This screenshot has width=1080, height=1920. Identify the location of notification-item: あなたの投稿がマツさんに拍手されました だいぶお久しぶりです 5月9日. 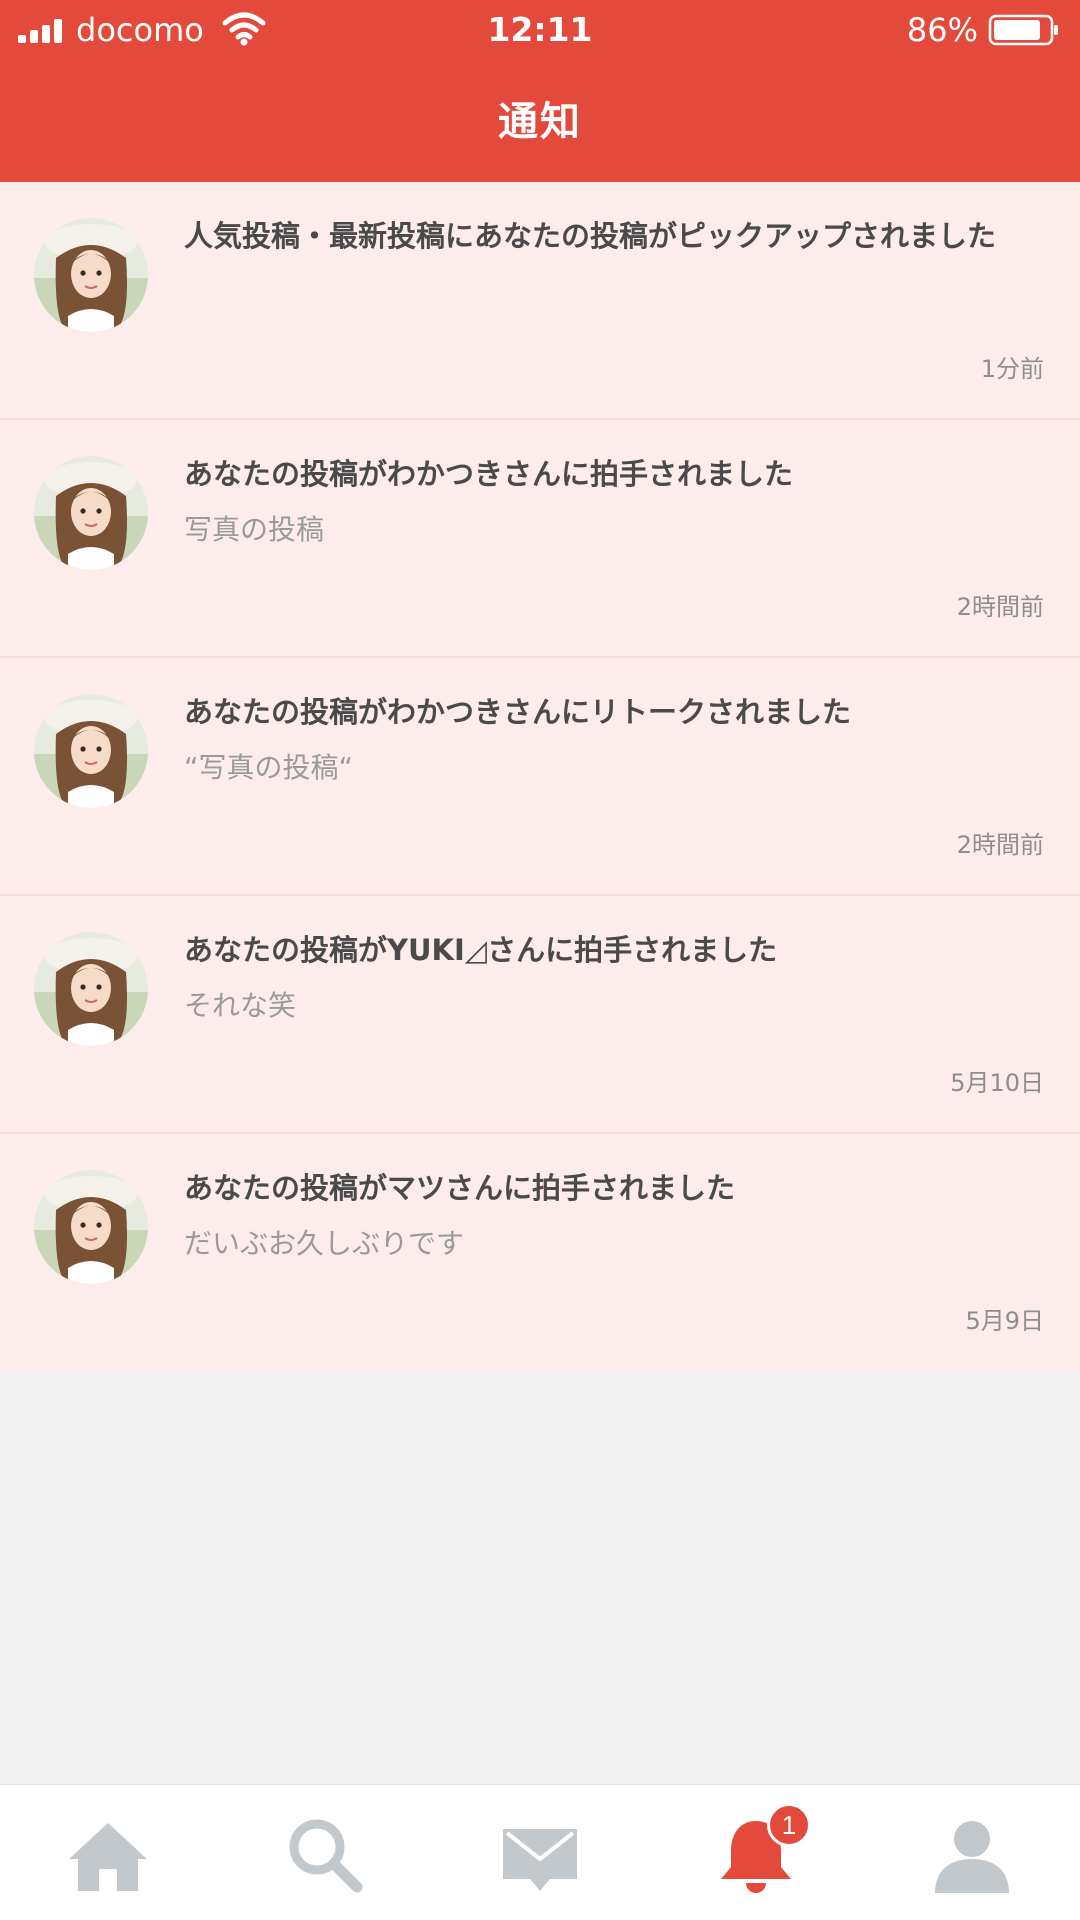
(540, 1253).